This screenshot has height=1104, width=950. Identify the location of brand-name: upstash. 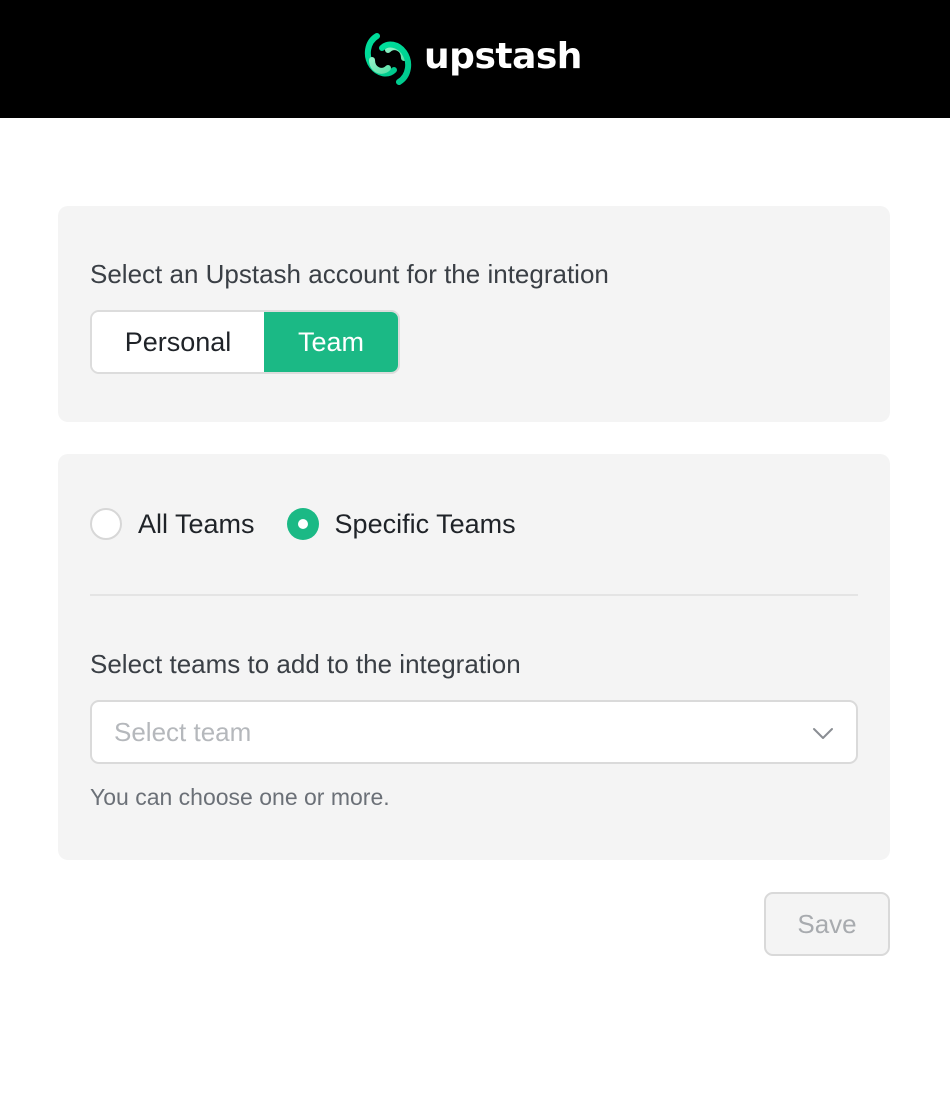
(503, 56).